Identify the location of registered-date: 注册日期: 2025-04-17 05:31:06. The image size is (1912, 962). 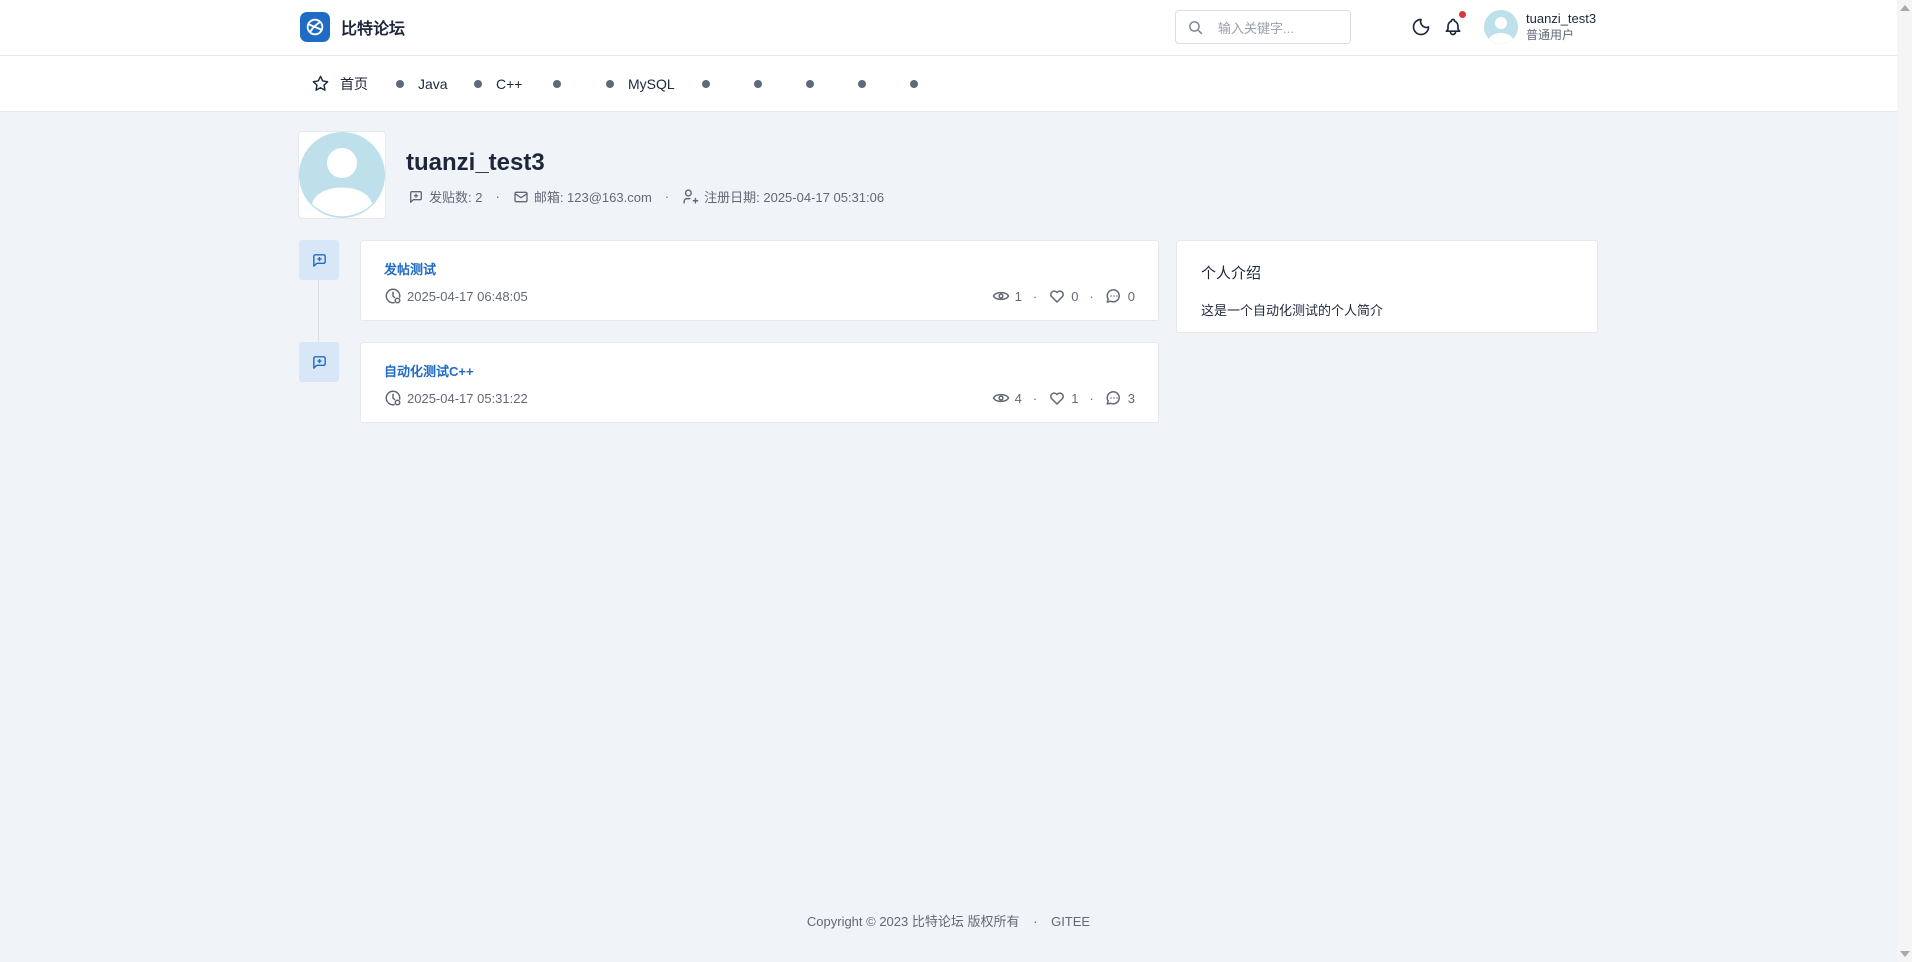
(783, 196).